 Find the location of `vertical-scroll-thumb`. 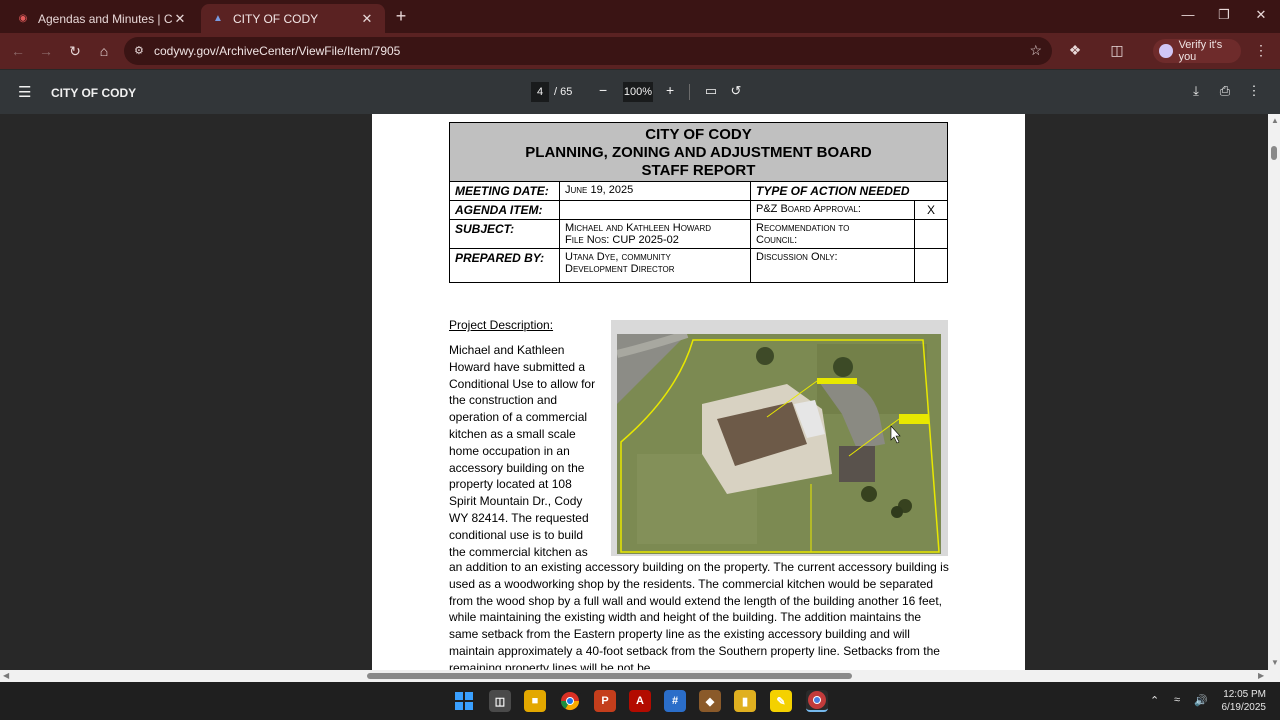

vertical-scroll-thumb is located at coordinates (1274, 153).